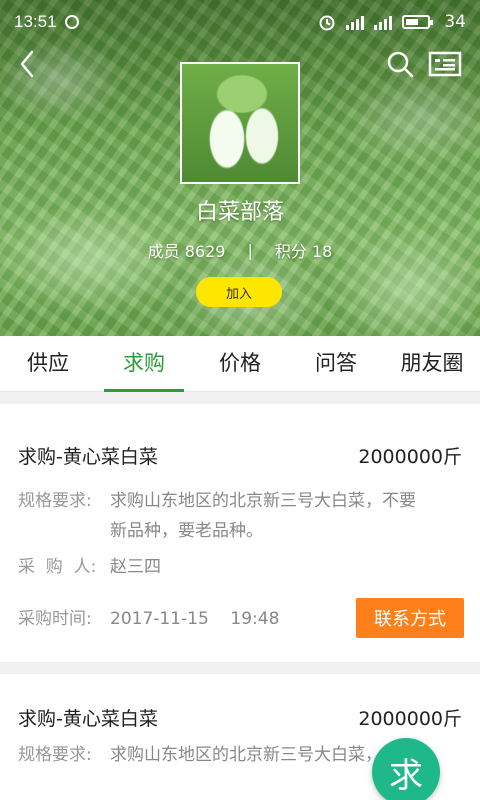 Image resolution: width=480 pixels, height=800 pixels. What do you see at coordinates (336, 363) in the screenshot?
I see `tab-qa: 问答` at bounding box center [336, 363].